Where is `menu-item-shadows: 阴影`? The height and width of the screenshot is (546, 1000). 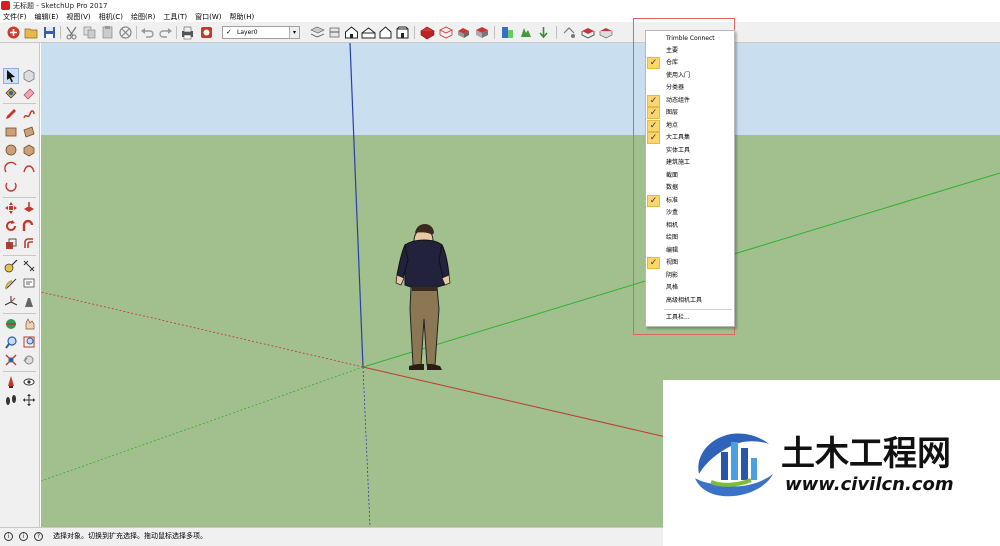
menu-item-shadows: 阴影 is located at coordinates (690, 276).